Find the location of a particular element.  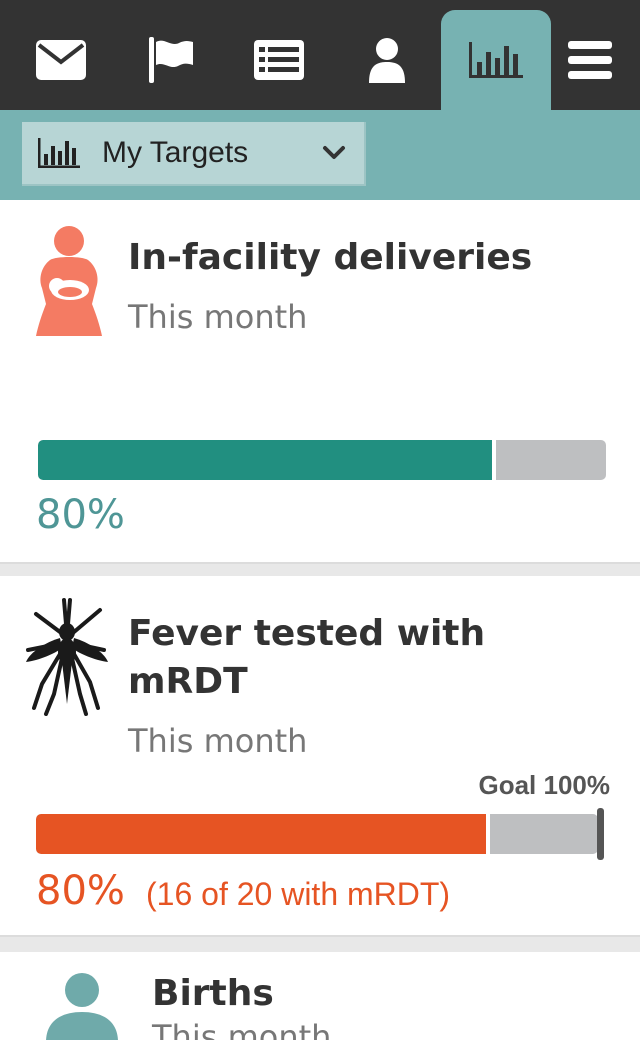

goal-marker is located at coordinates (600, 834).